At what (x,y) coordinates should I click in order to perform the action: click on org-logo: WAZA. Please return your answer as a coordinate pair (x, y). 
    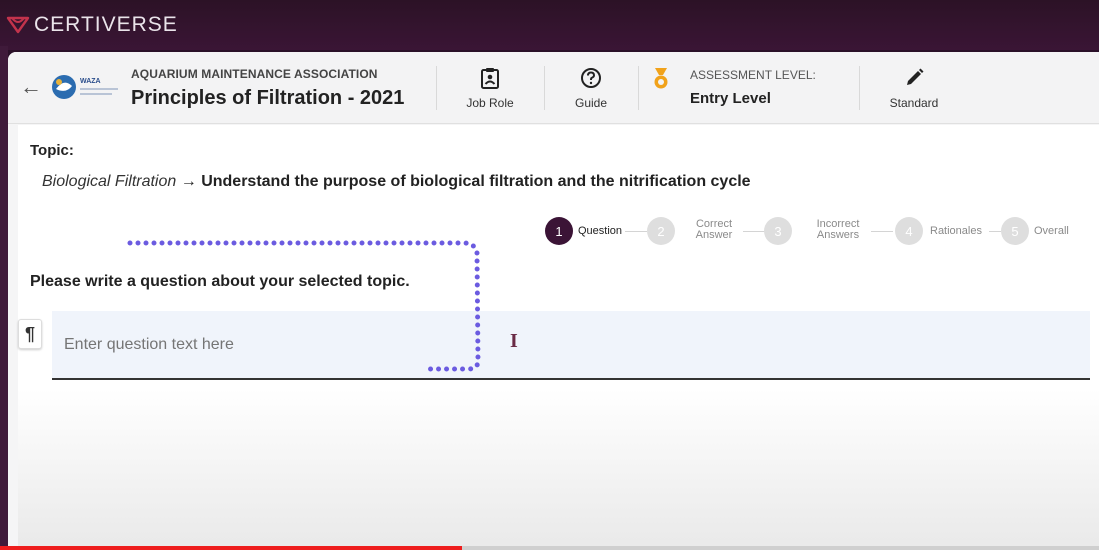
    Looking at the image, I should click on (85, 87).